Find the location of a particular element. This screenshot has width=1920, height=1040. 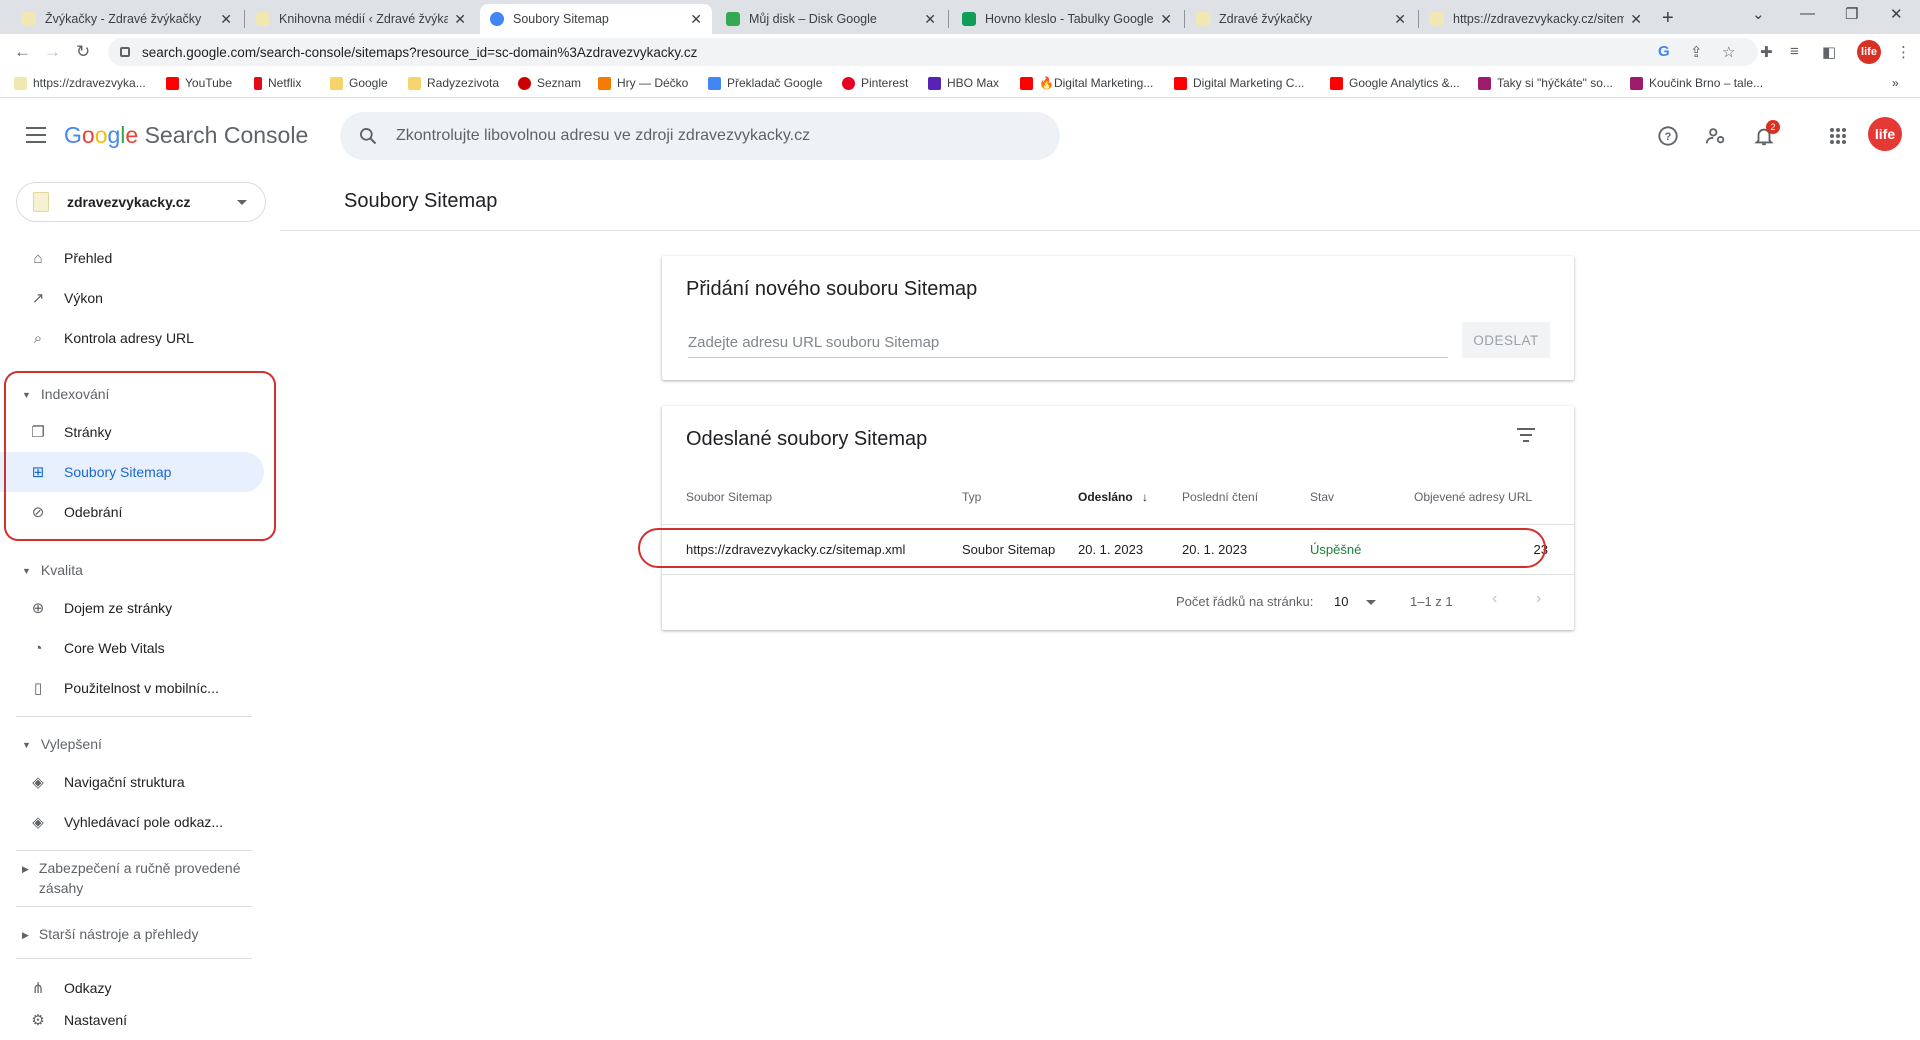

bookmark-item: Seznam is located at coordinates (549, 83).